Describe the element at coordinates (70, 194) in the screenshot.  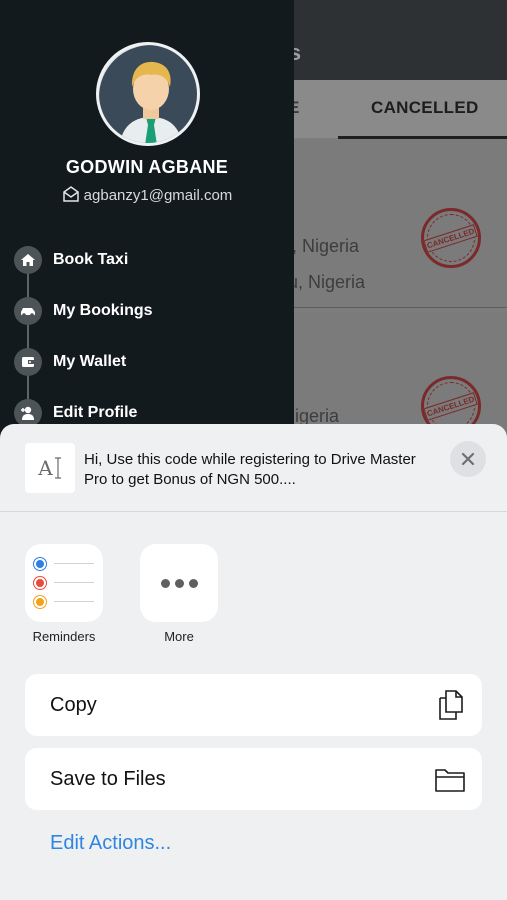
I see `email-icon` at that location.